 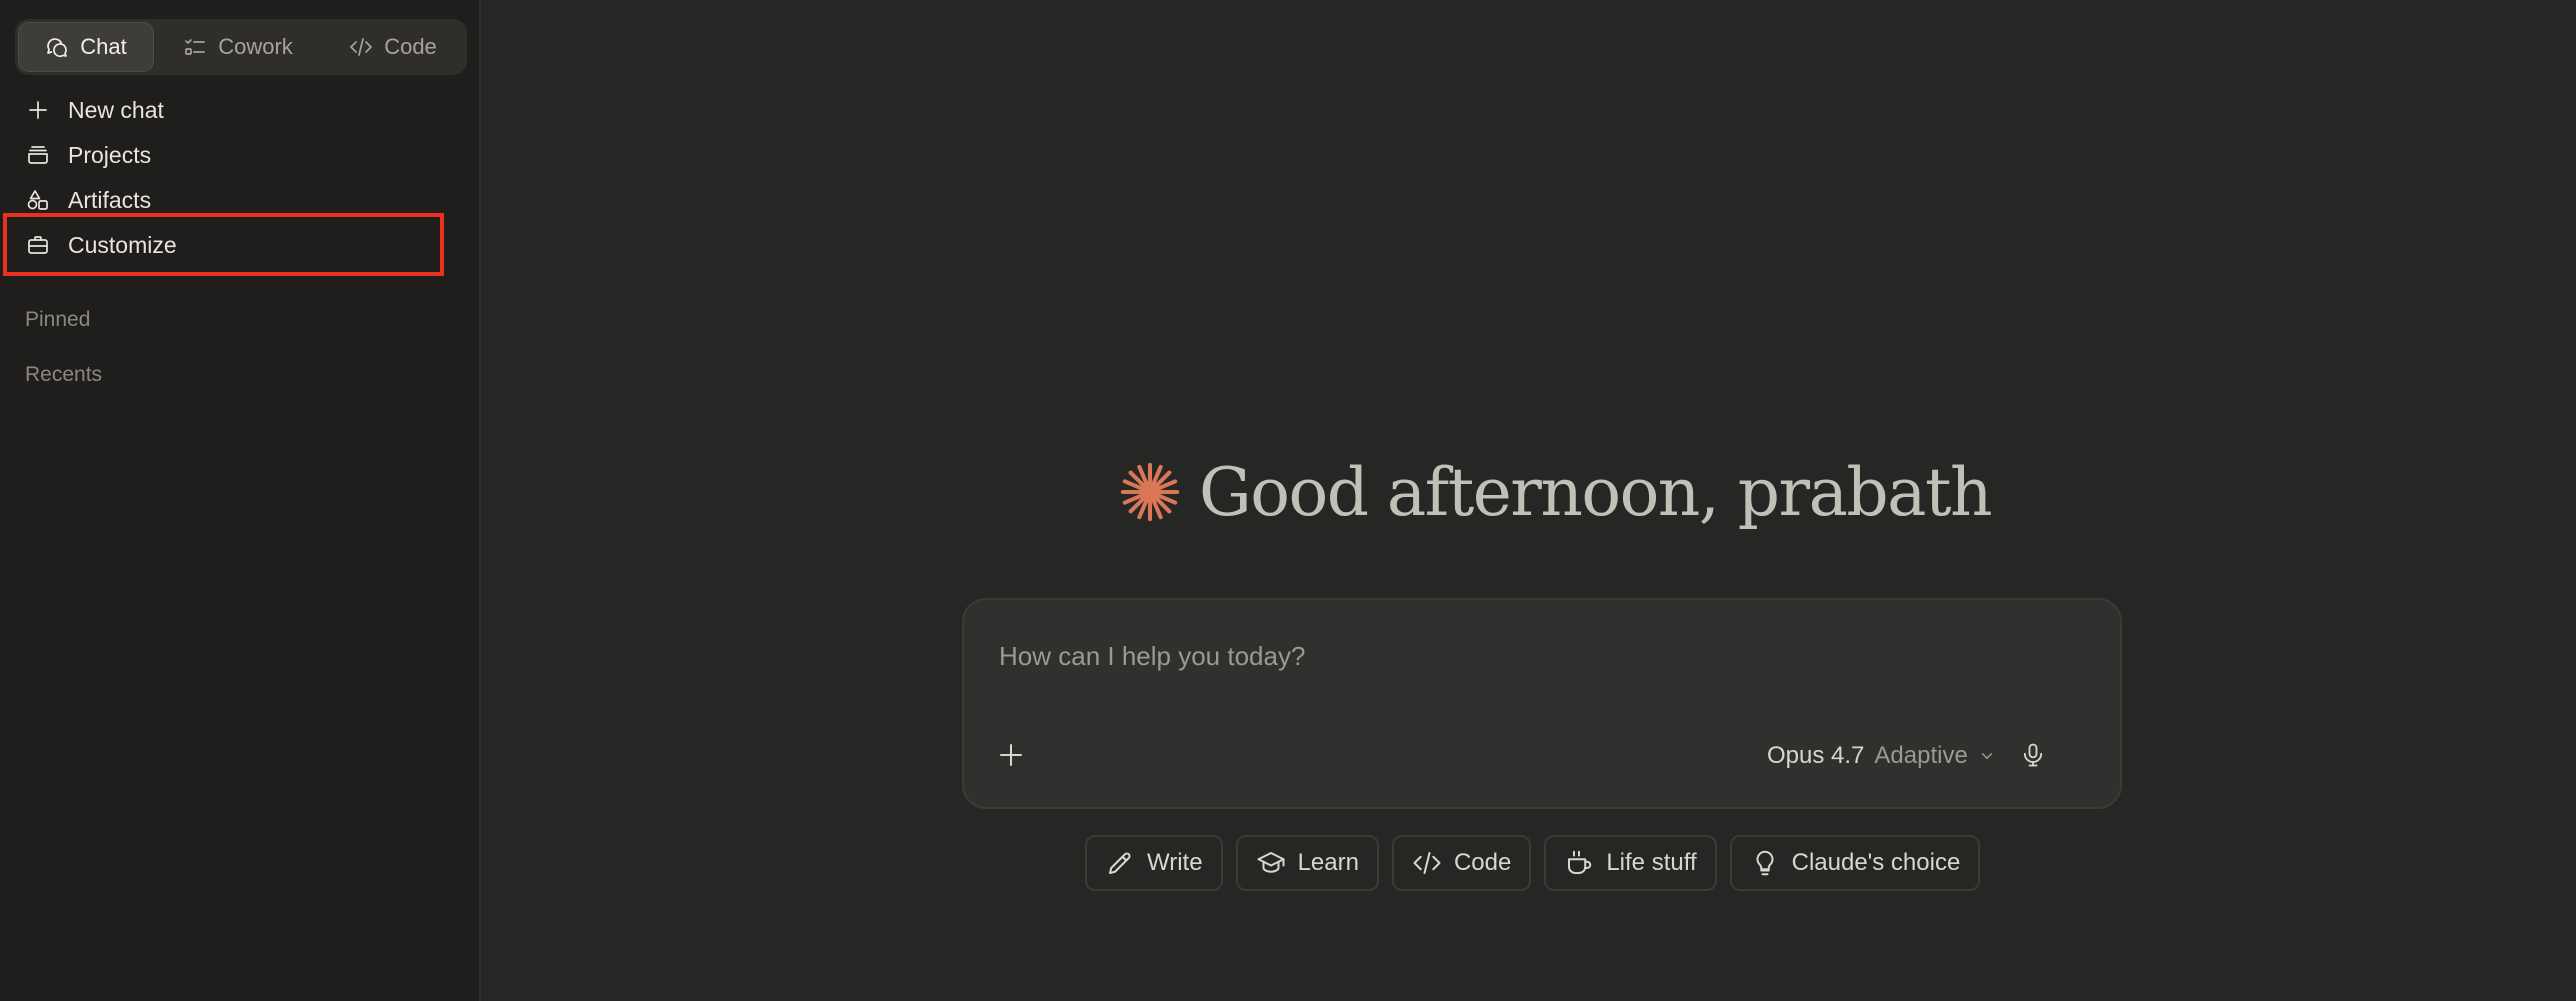 I want to click on chip-write: Write, so click(x=1154, y=863).